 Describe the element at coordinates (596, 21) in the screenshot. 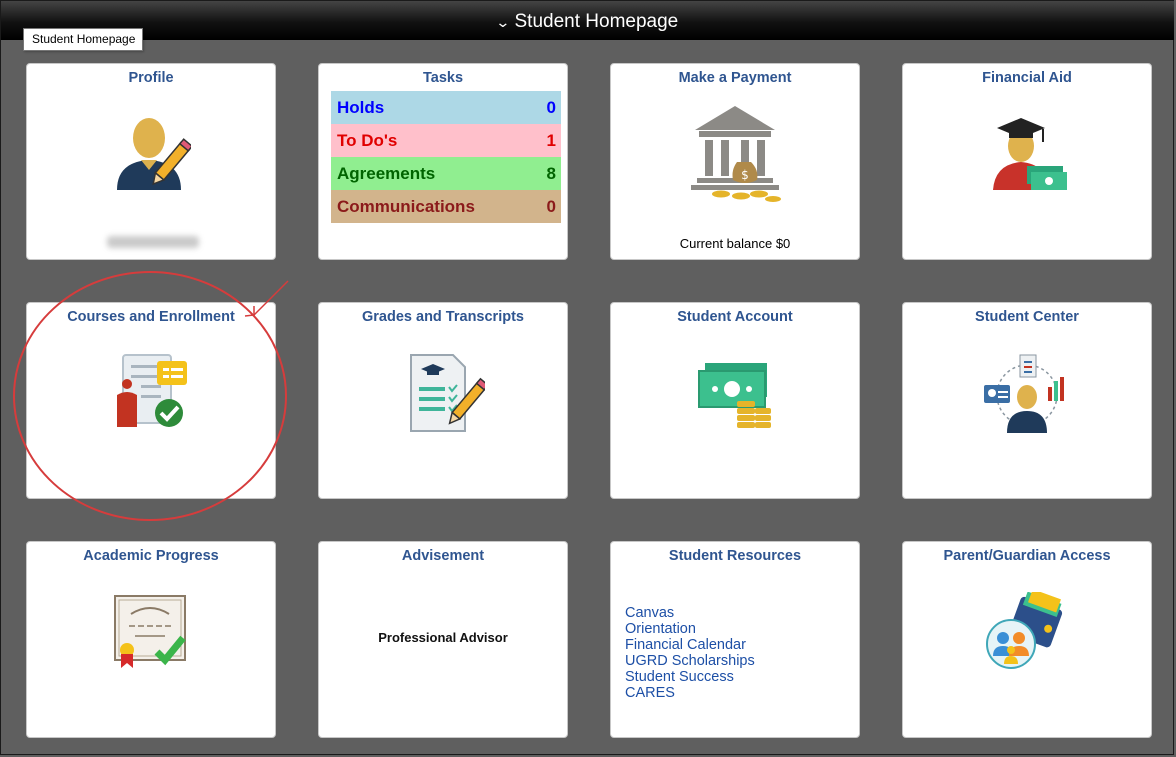

I see `header-title: Student Homepage` at that location.